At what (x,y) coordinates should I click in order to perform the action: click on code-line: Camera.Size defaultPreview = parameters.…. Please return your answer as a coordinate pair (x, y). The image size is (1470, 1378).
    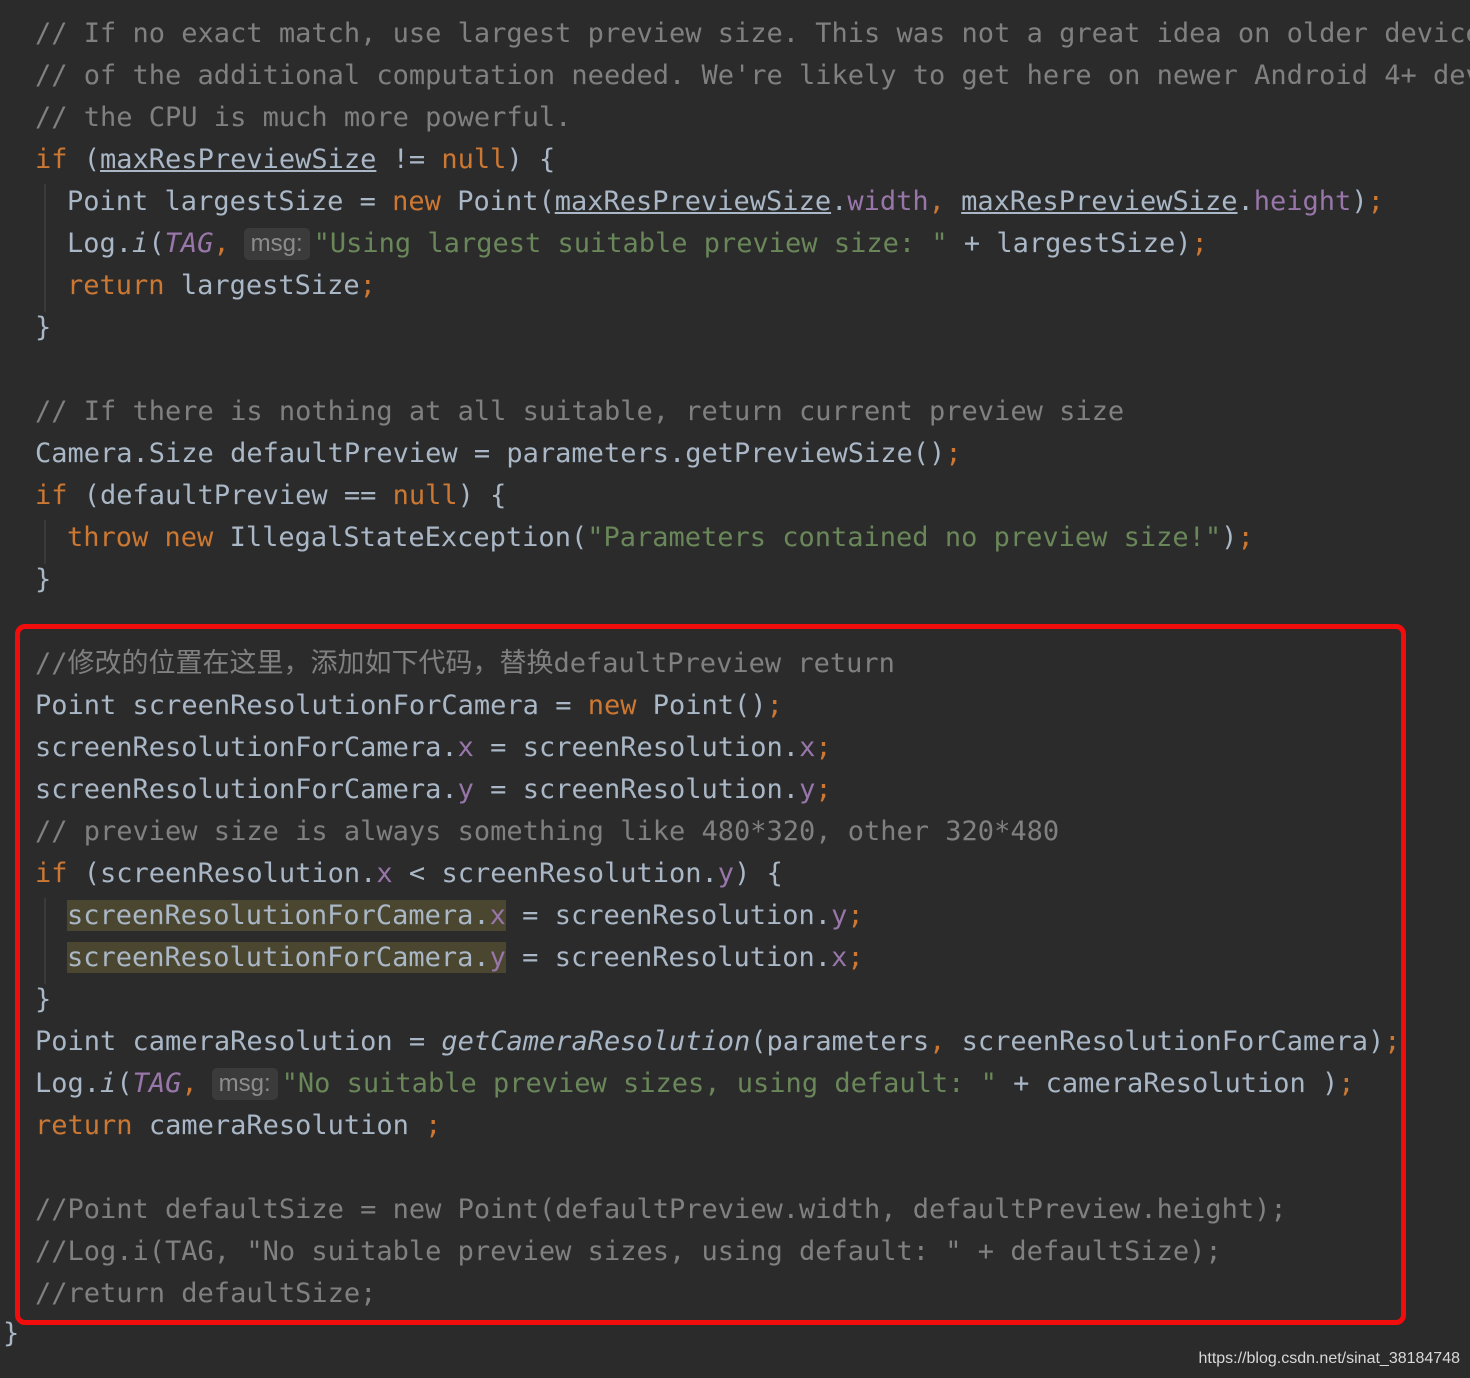
    Looking at the image, I should click on (498, 453).